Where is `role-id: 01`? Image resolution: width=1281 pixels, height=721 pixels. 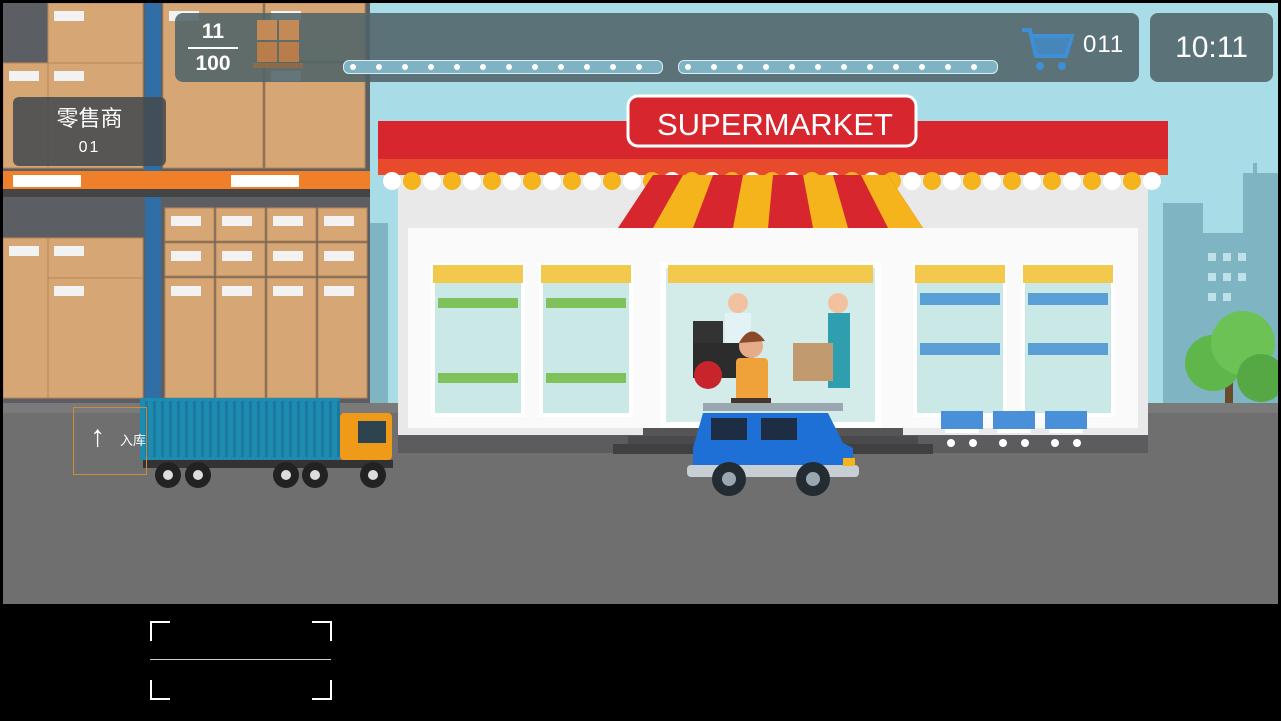
role-id: 01 is located at coordinates (89, 147).